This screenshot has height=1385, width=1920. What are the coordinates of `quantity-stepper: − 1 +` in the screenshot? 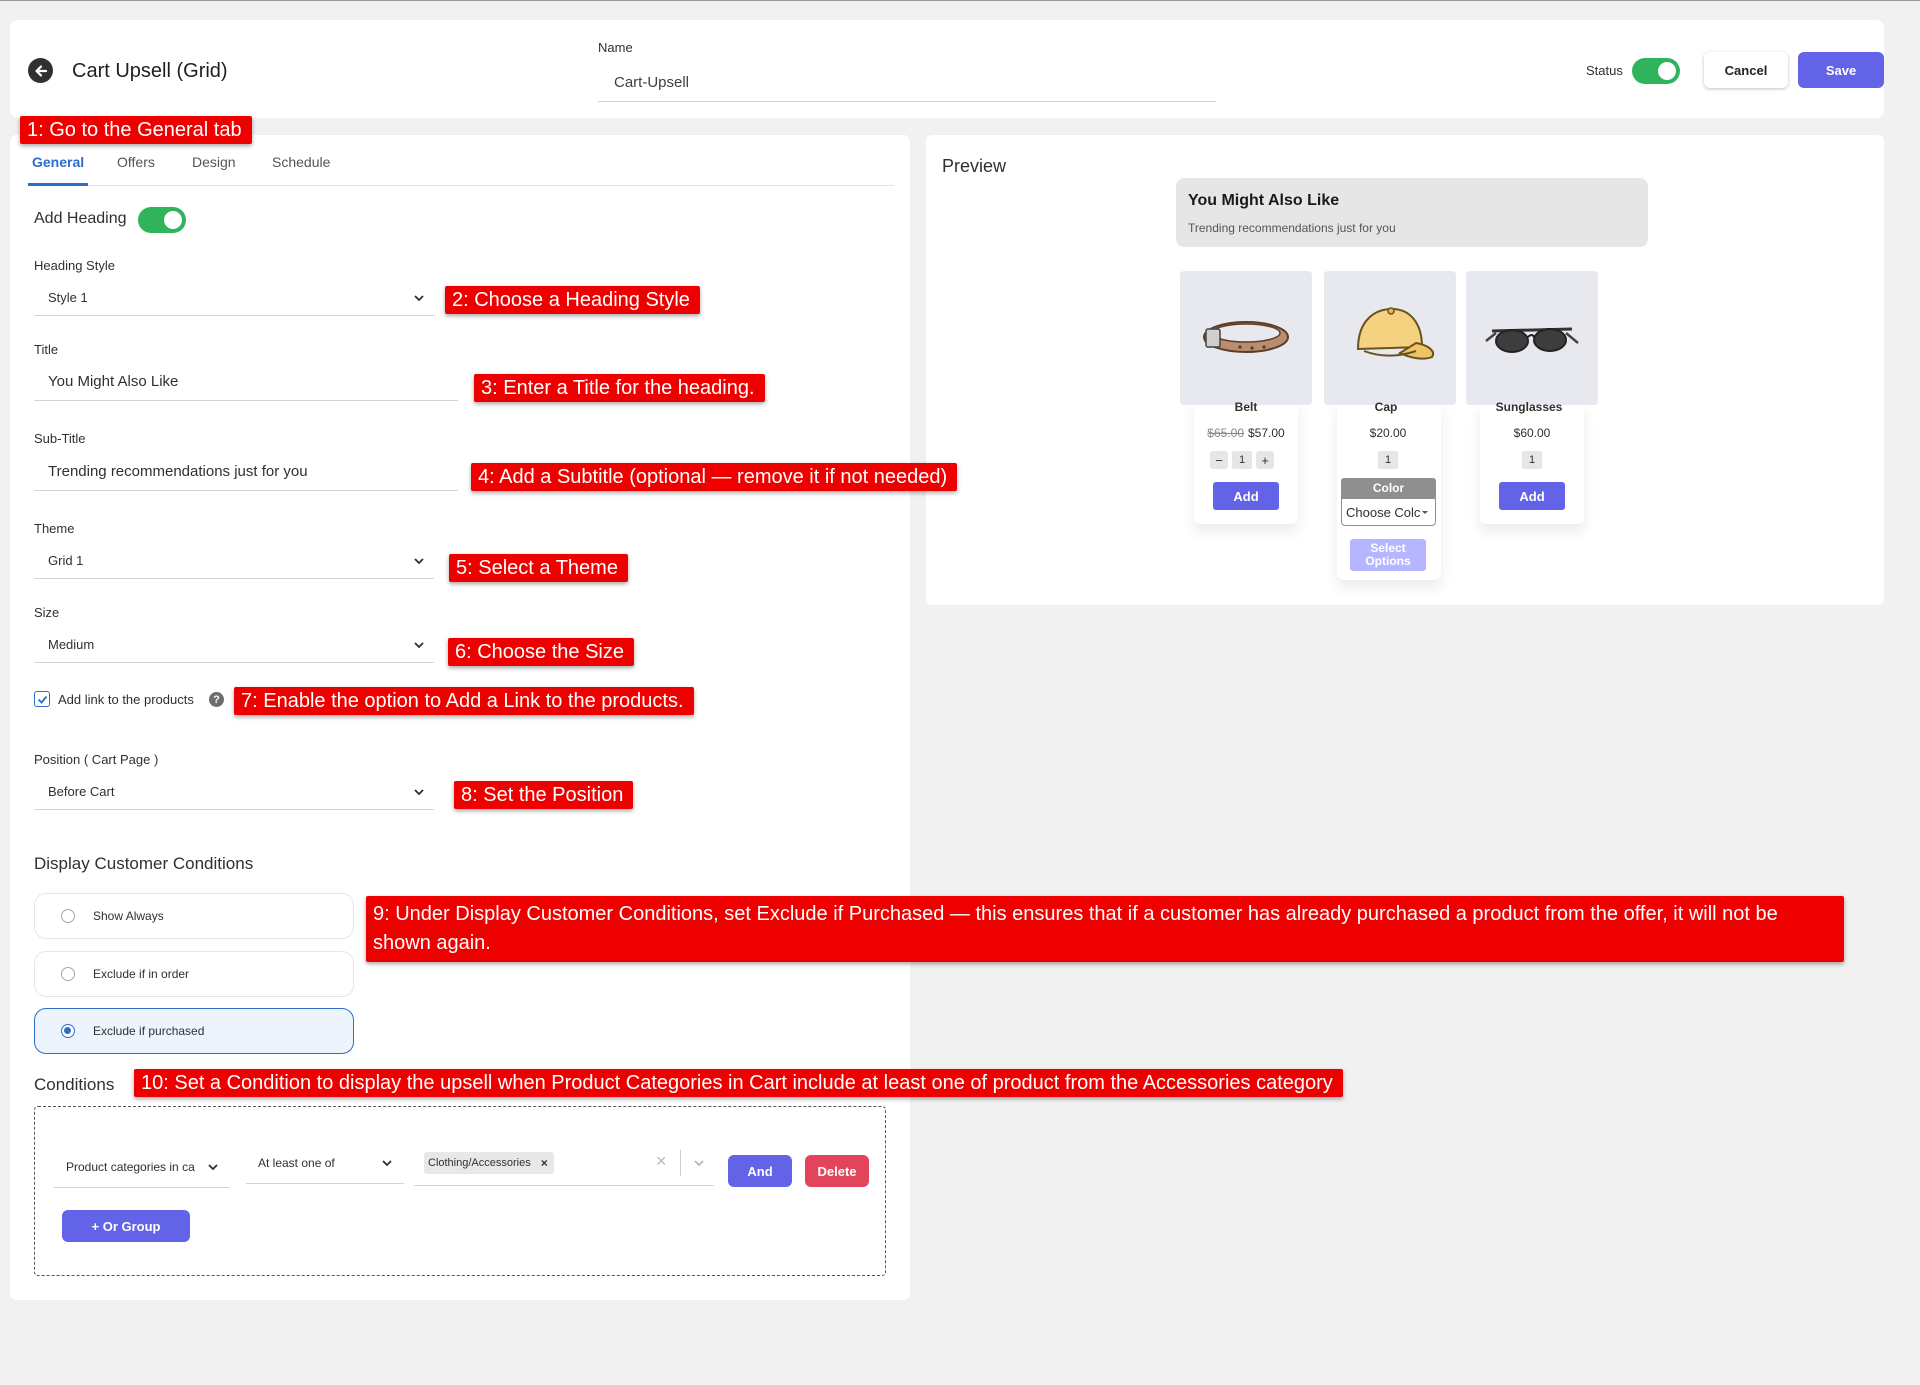 It's located at (1242, 460).